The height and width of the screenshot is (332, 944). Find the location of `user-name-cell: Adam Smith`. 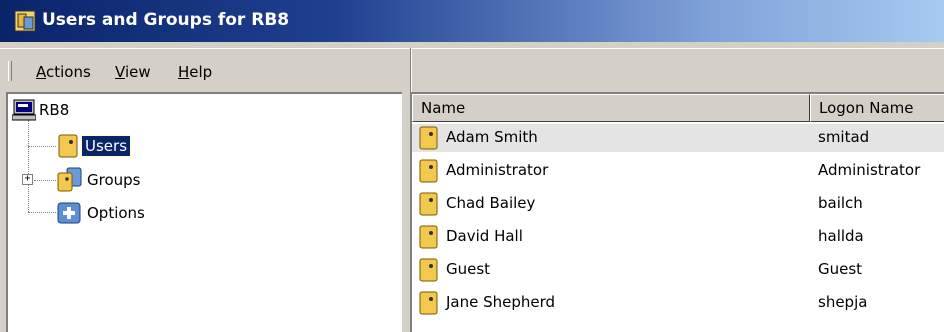

user-name-cell: Adam Smith is located at coordinates (492, 137).